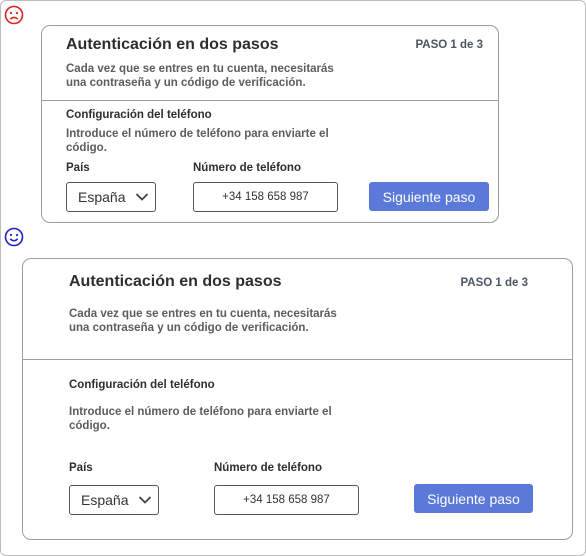  Describe the element at coordinates (14, 15) in the screenshot. I see `sad-face-icon` at that location.